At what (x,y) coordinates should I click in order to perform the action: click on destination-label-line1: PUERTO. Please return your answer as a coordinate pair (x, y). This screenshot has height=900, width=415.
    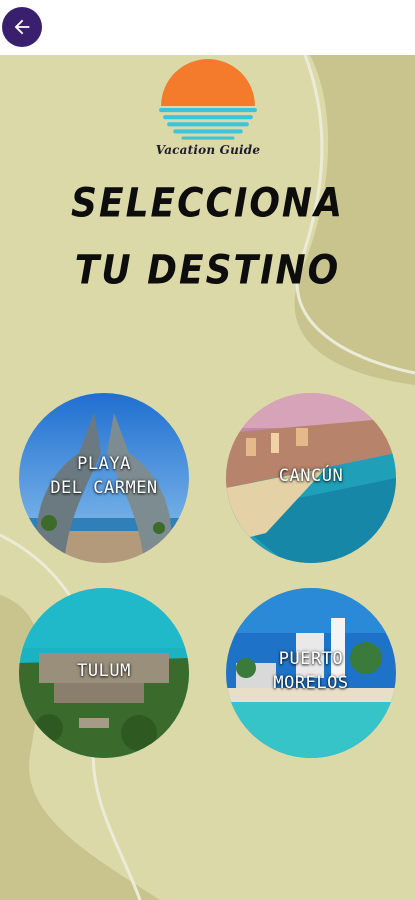
    Looking at the image, I should click on (311, 659).